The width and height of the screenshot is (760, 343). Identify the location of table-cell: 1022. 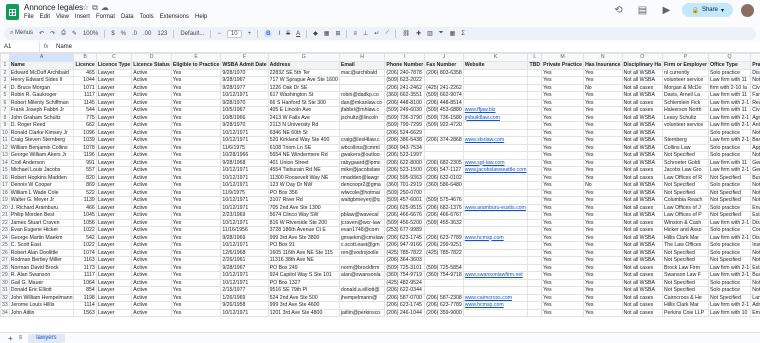
(85, 231).